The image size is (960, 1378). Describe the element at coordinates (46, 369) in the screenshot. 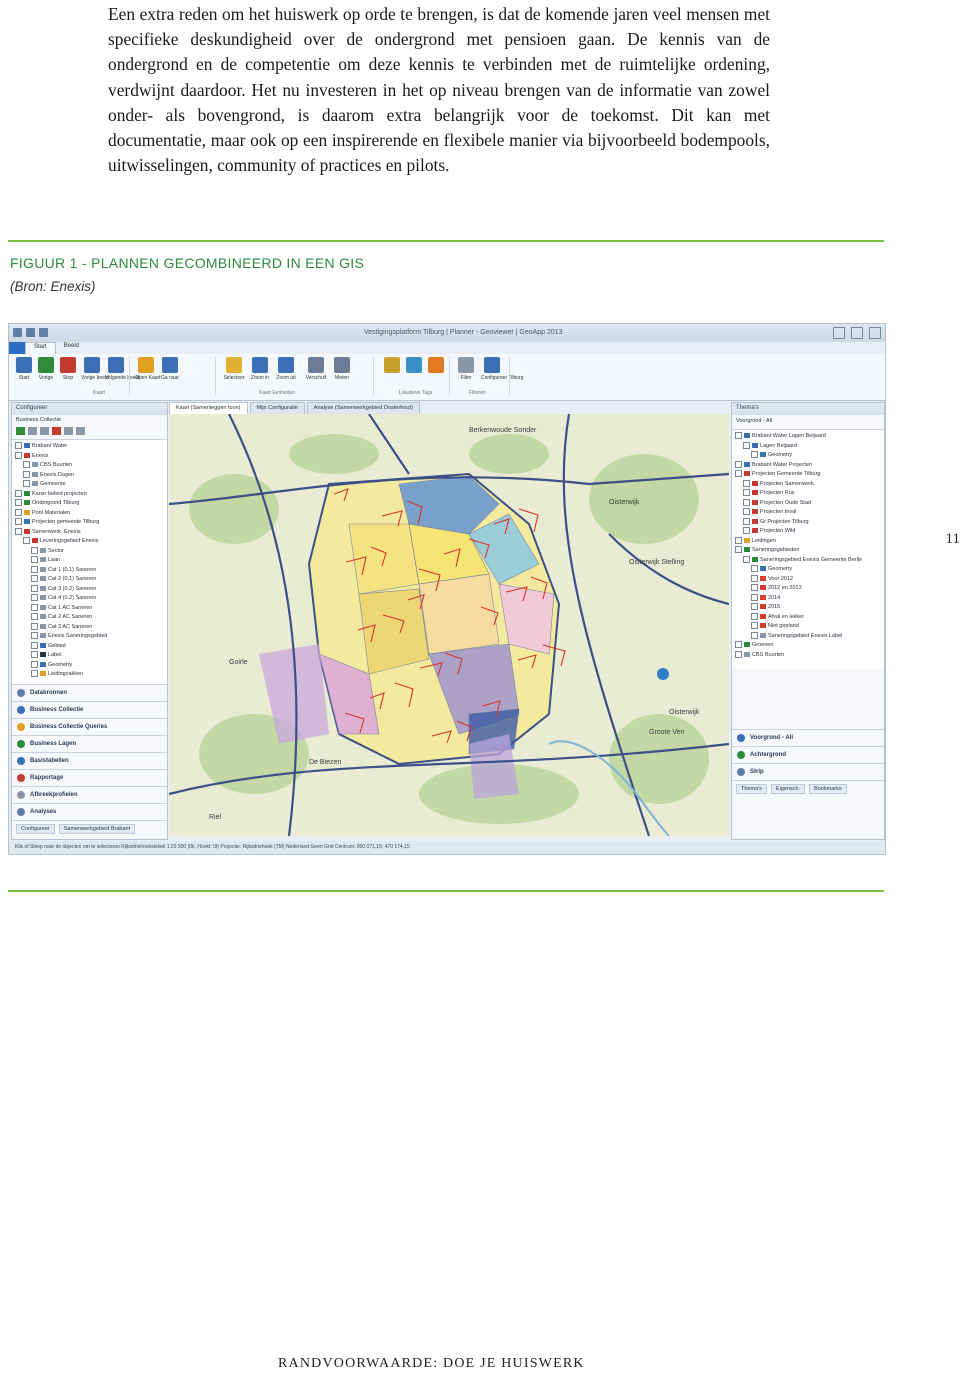

I see `ribbon-button: Vorige` at that location.